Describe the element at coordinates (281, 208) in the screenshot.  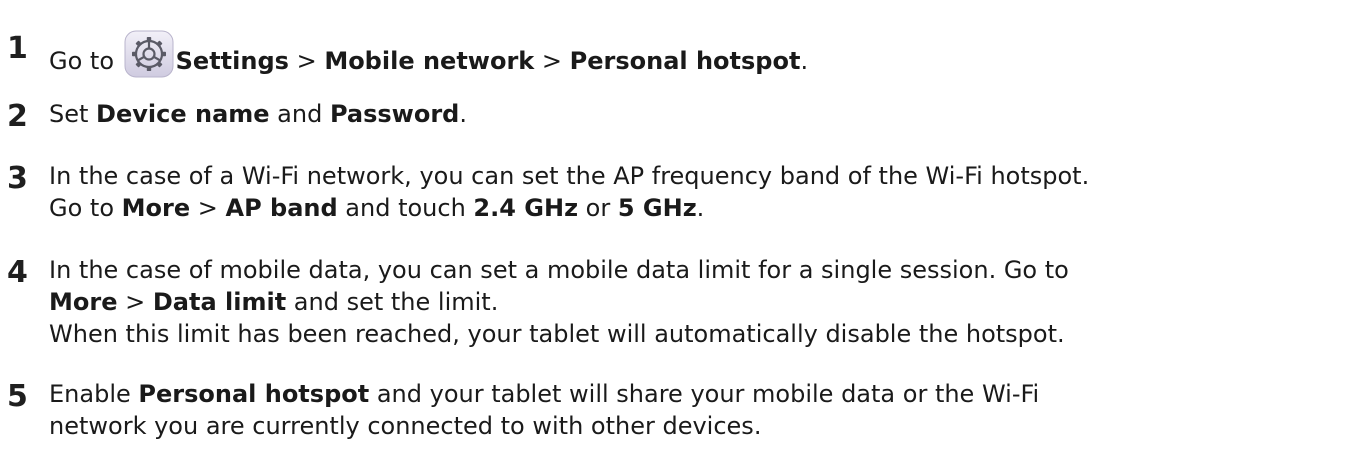
I see `ui-term: AP band` at that location.